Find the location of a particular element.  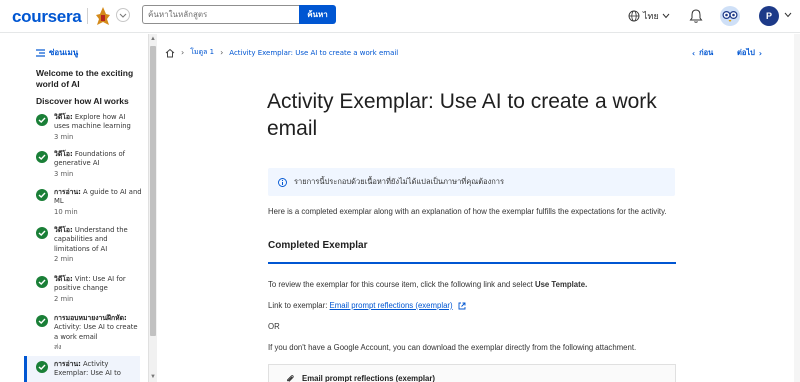

partner-dropdown-button is located at coordinates (123, 15).